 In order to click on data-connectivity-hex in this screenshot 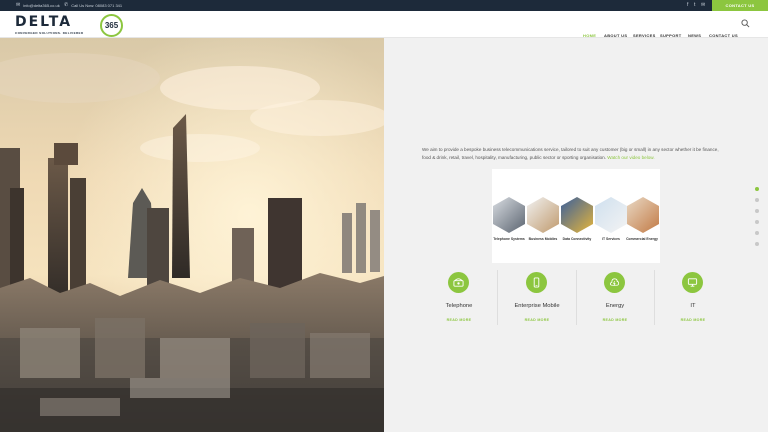, I will do `click(577, 215)`.